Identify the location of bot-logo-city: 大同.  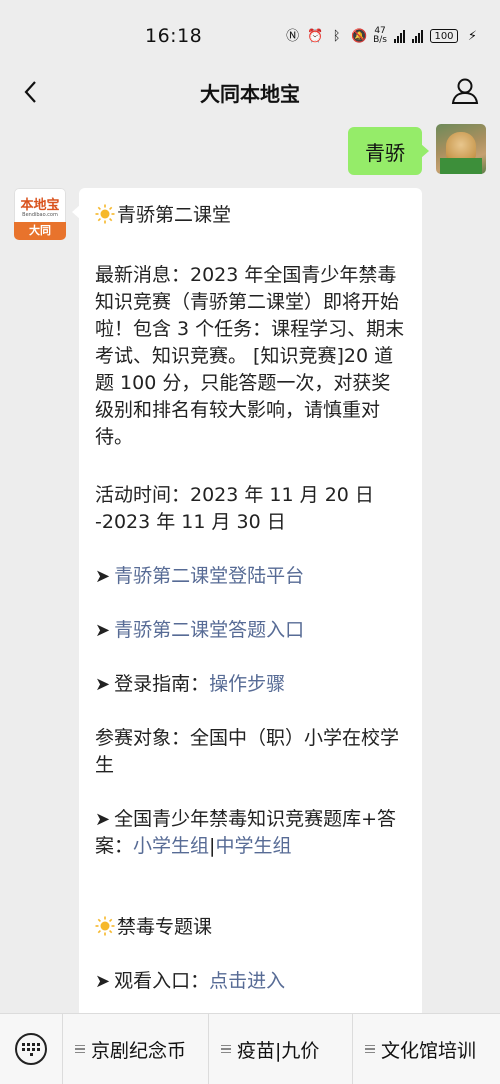
(40, 231).